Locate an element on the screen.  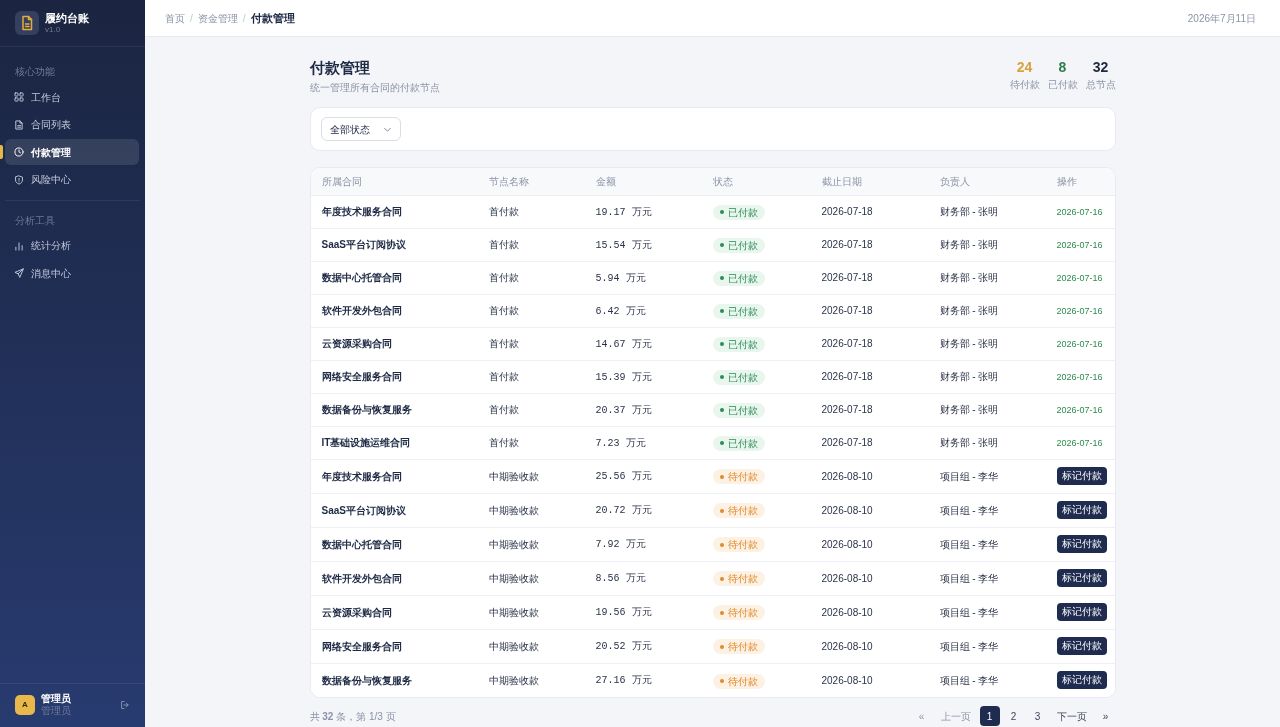
clock-icon is located at coordinates (19, 152).